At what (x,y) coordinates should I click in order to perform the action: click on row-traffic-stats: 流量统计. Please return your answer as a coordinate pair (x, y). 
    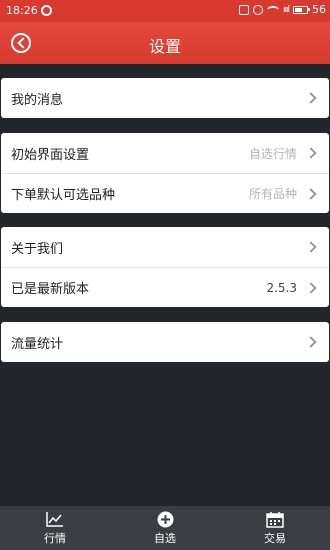
    Looking at the image, I should click on (165, 342).